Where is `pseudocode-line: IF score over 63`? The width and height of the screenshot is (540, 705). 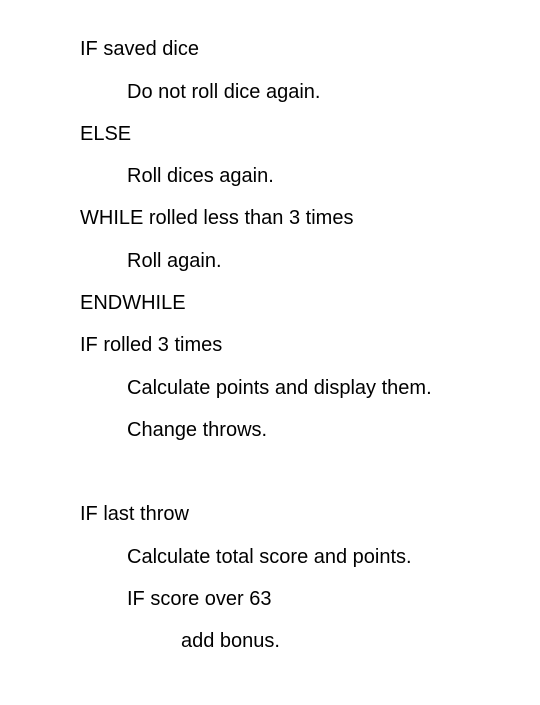
pseudocode-line: IF score over 63 is located at coordinates (199, 599).